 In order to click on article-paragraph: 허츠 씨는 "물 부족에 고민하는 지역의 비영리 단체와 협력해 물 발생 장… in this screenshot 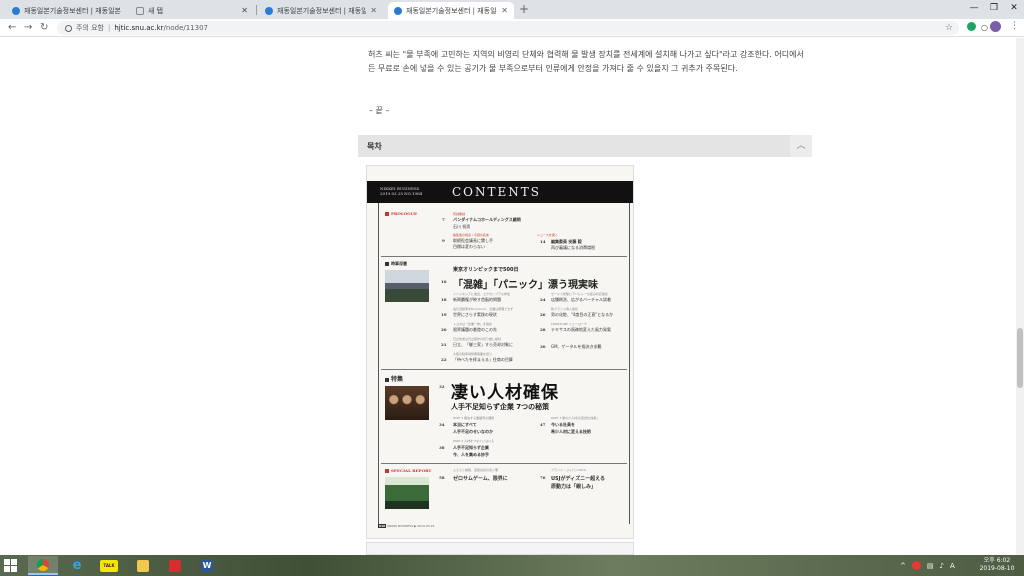, I will do `click(586, 61)`.